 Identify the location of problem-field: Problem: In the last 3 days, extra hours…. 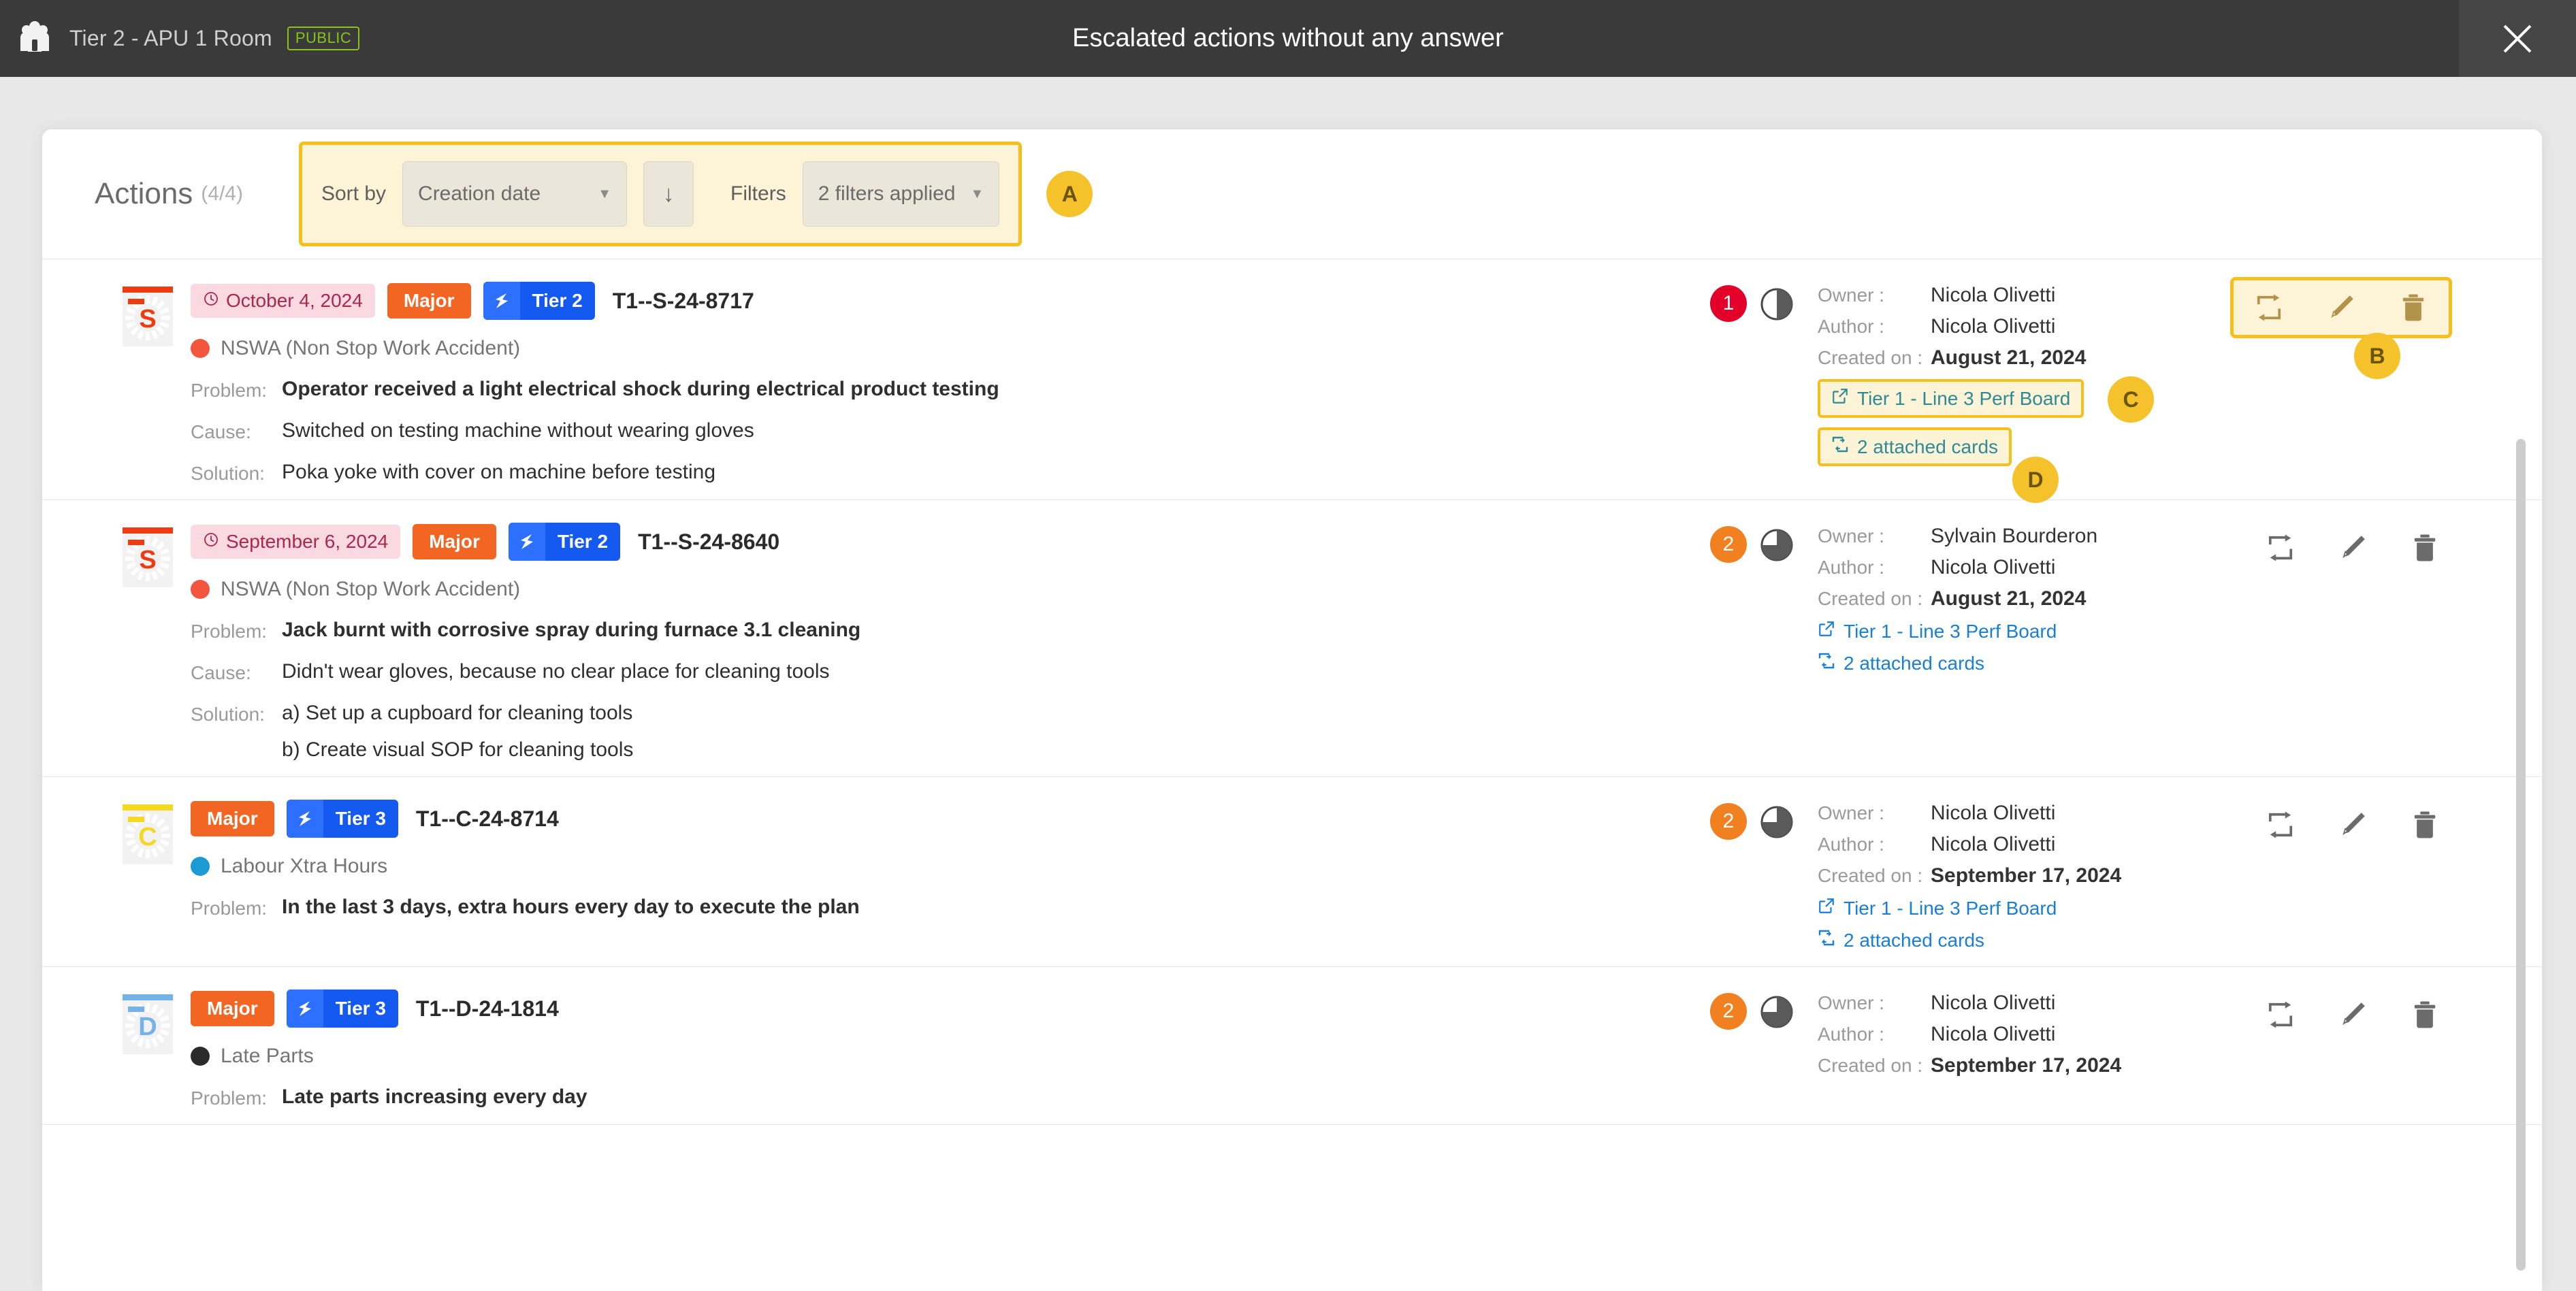
(951, 907).